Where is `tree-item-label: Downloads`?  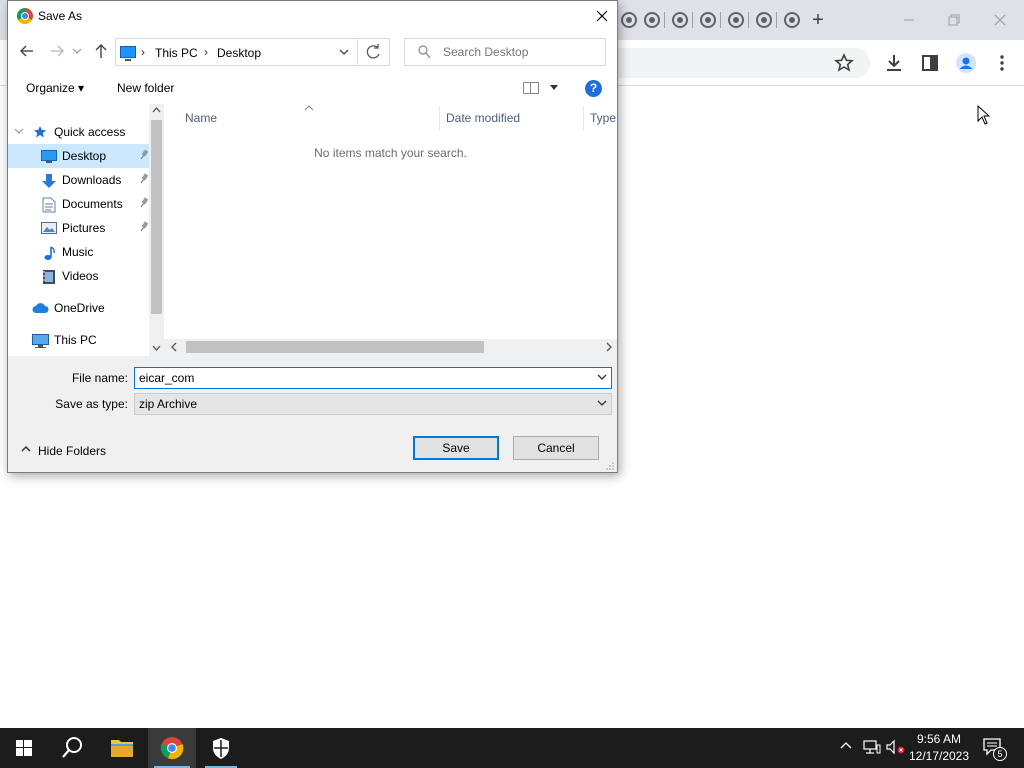
tree-item-label: Downloads is located at coordinates (92, 180).